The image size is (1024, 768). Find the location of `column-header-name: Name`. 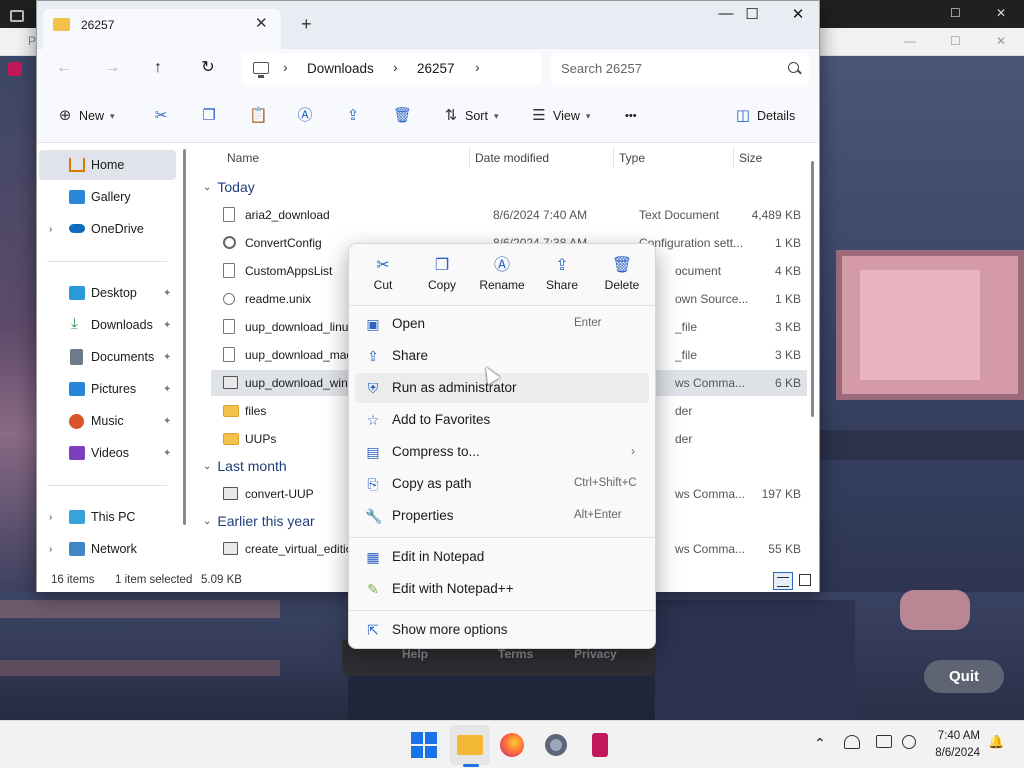

column-header-name: Name is located at coordinates (243, 158).